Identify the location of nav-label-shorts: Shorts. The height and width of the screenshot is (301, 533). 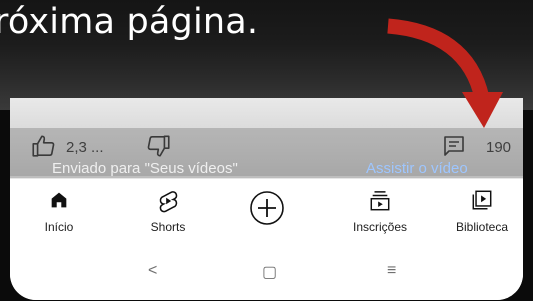
(168, 227).